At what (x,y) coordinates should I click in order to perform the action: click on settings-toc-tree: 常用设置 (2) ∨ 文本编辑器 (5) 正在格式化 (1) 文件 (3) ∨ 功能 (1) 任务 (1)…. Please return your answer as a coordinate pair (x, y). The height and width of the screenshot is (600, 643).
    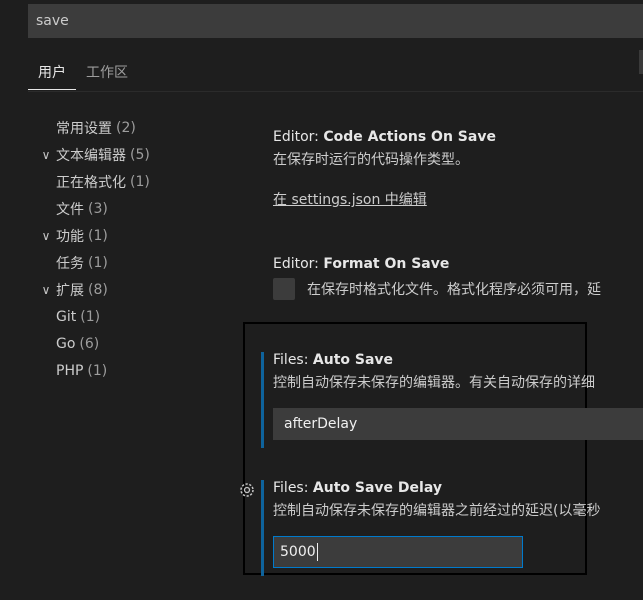
    Looking at the image, I should click on (130, 249).